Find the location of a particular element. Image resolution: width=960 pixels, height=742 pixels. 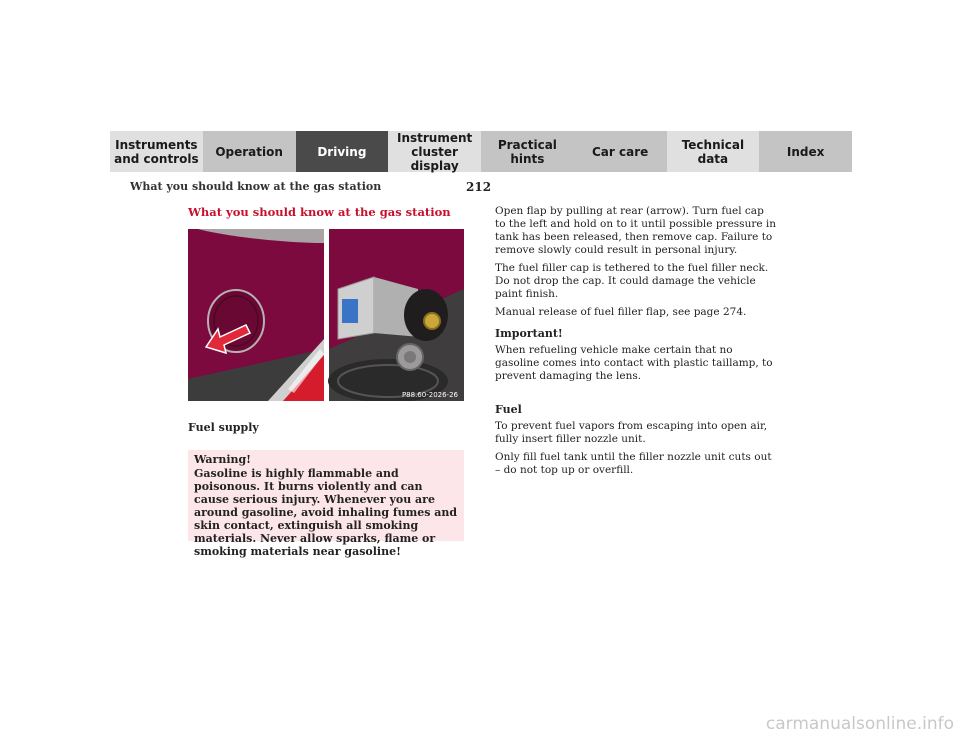

tab-instrument-cluster-display: Instrument cluster display is located at coordinates (434, 152).